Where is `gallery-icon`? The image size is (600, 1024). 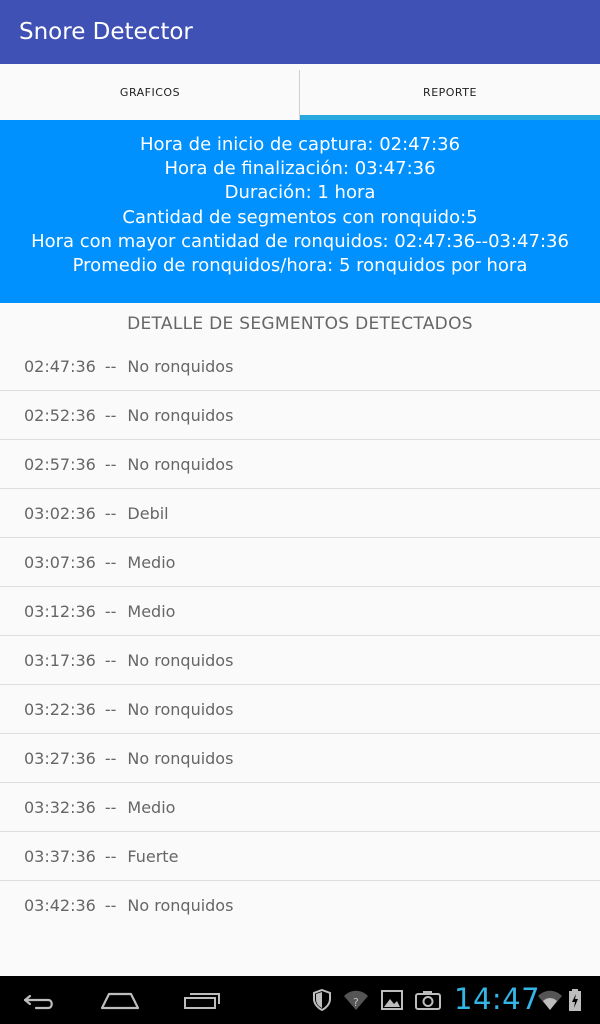
gallery-icon is located at coordinates (392, 1000).